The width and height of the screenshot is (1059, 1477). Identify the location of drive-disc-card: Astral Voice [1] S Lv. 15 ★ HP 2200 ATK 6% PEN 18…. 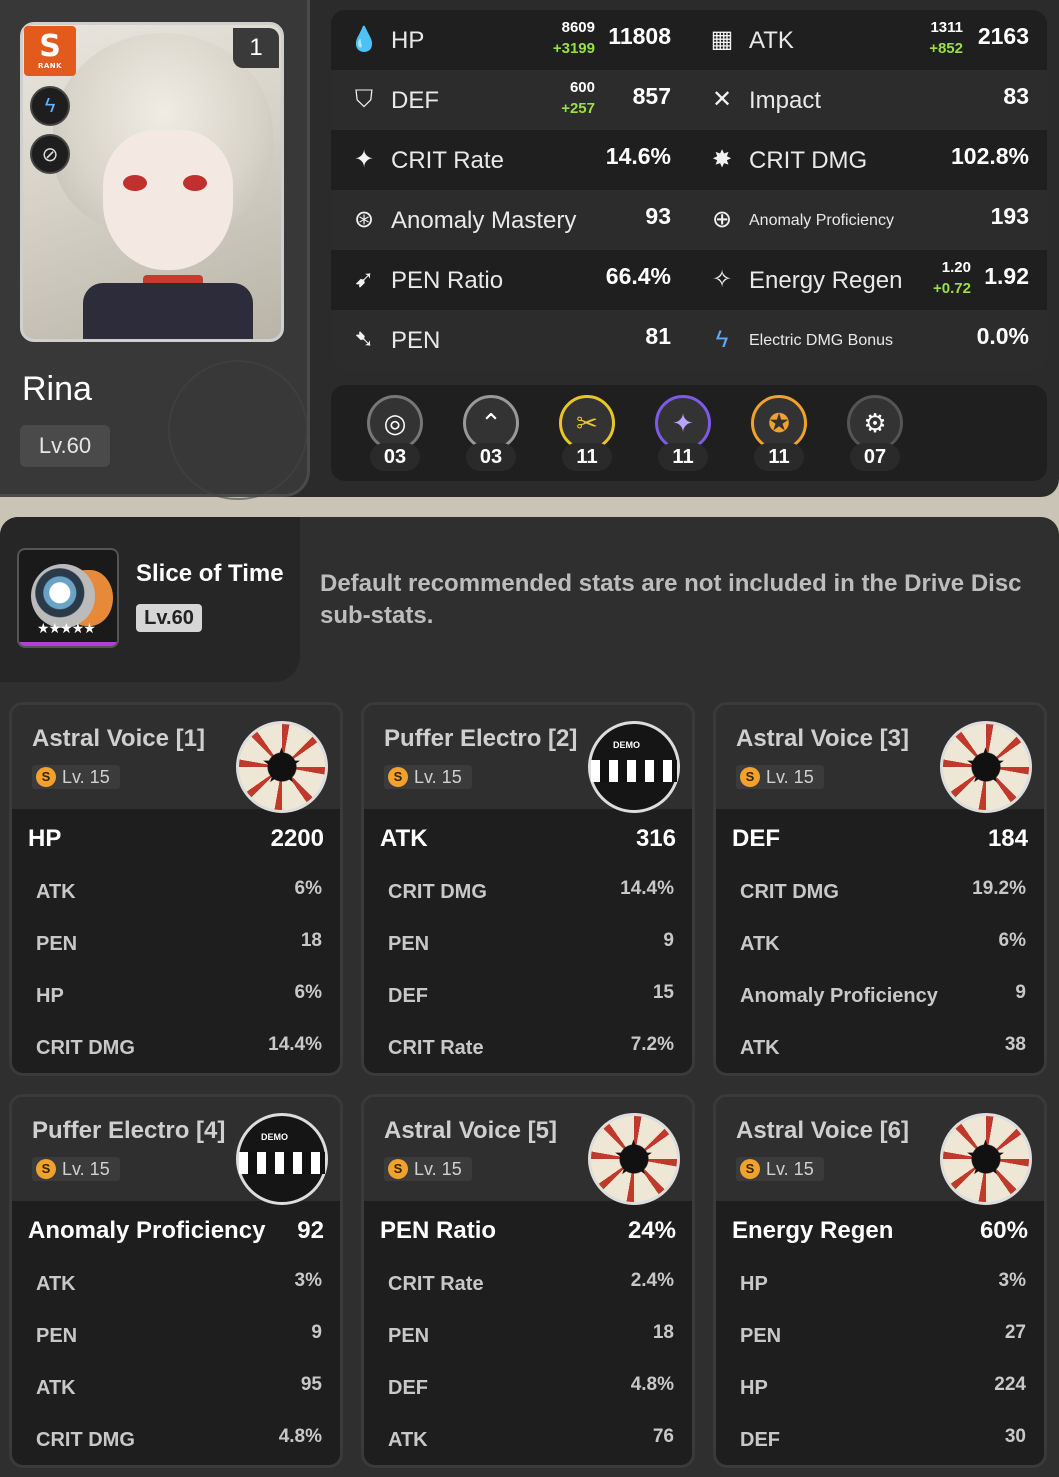
(176, 889).